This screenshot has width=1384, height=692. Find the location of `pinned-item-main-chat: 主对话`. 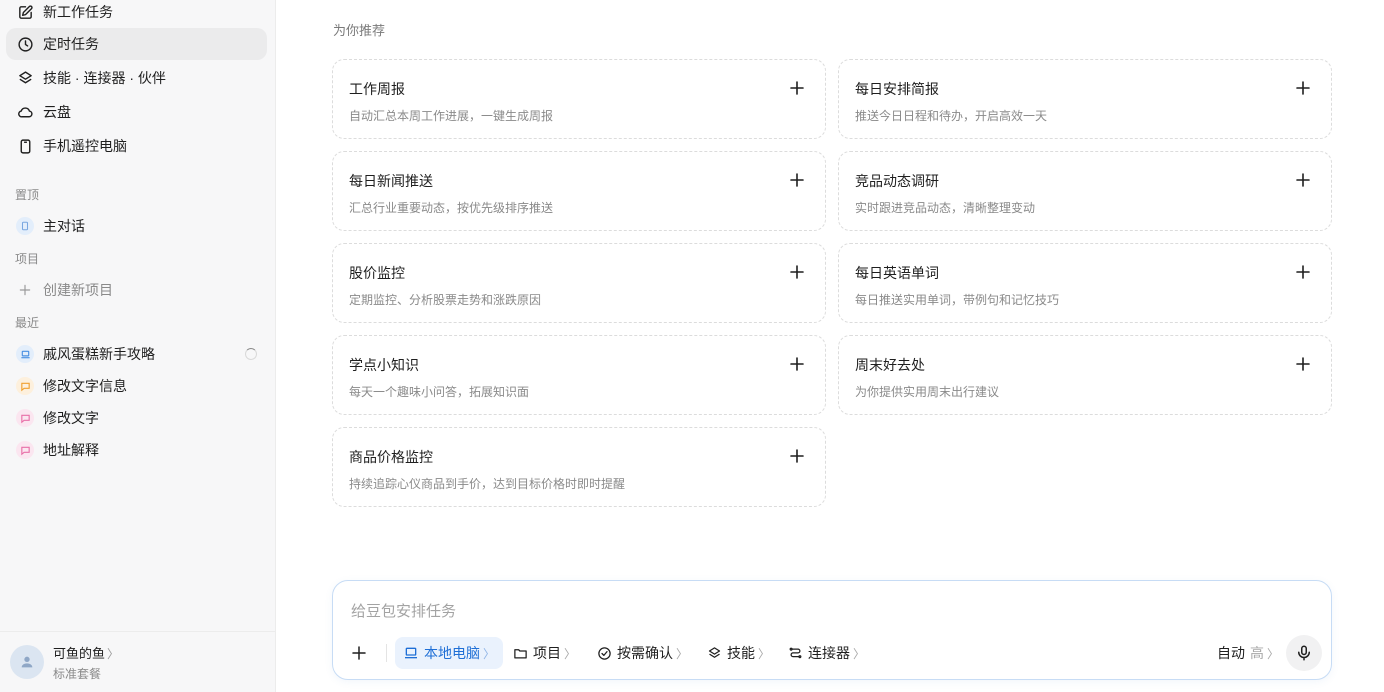

pinned-item-main-chat: 主对话 is located at coordinates (136, 226).